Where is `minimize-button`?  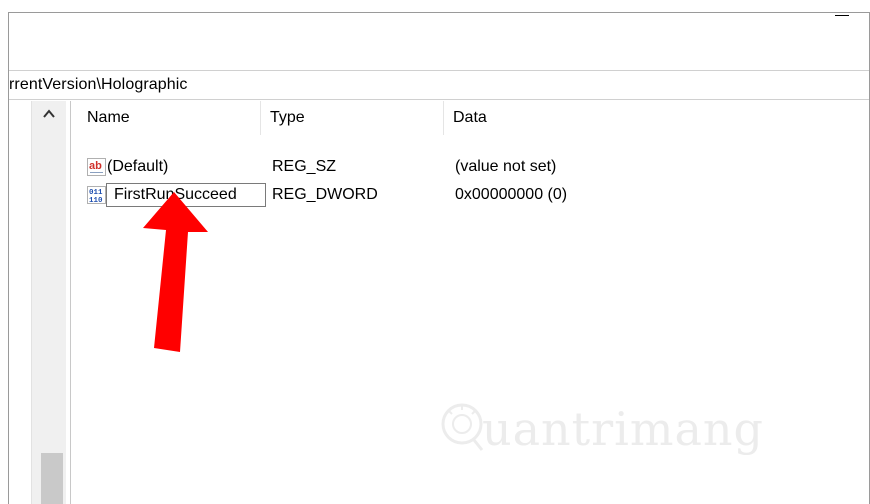
minimize-button is located at coordinates (842, 17).